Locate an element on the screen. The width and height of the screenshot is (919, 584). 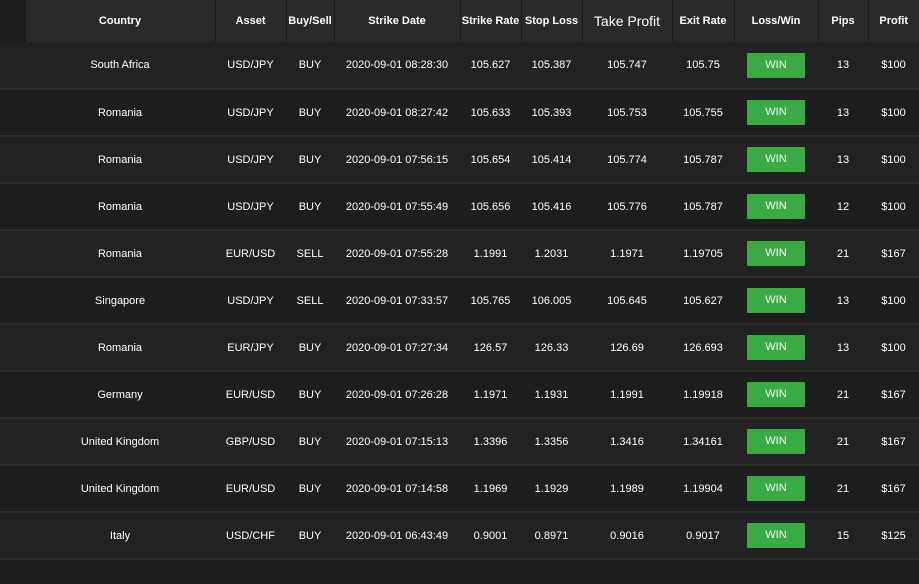
cell-buy-sell: SELL is located at coordinates (310, 254).